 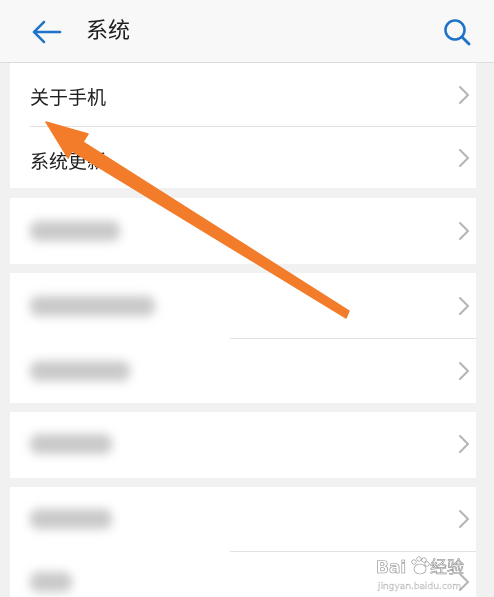 I want to click on page-title: 系统, so click(x=108, y=31).